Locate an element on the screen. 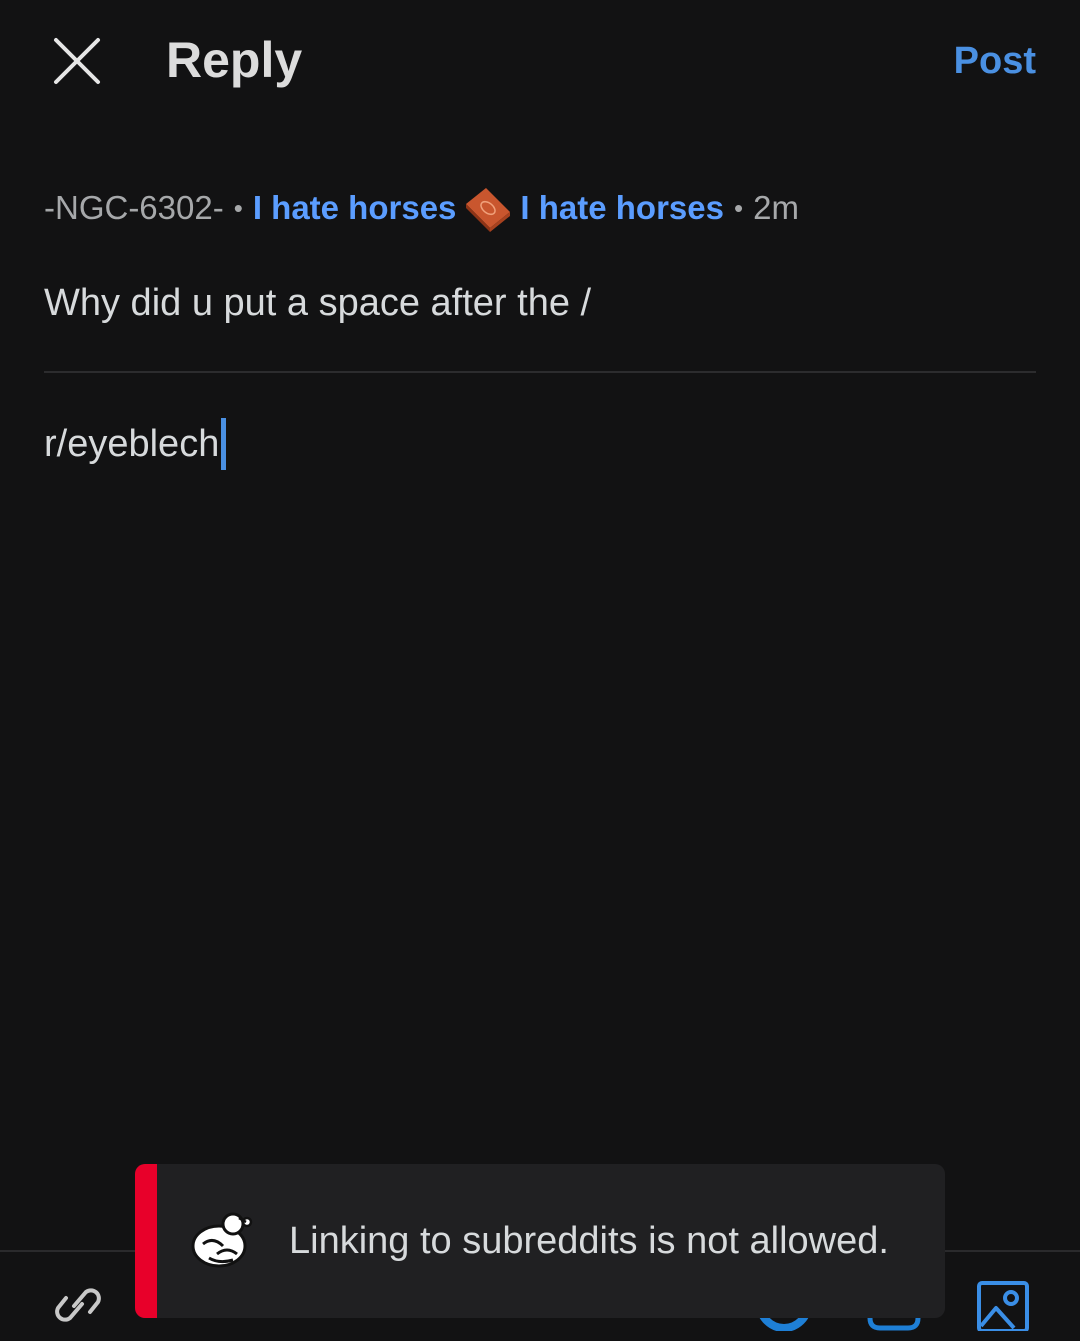 The width and height of the screenshot is (1080, 1341). image-upload-button is located at coordinates (1003, 1308).